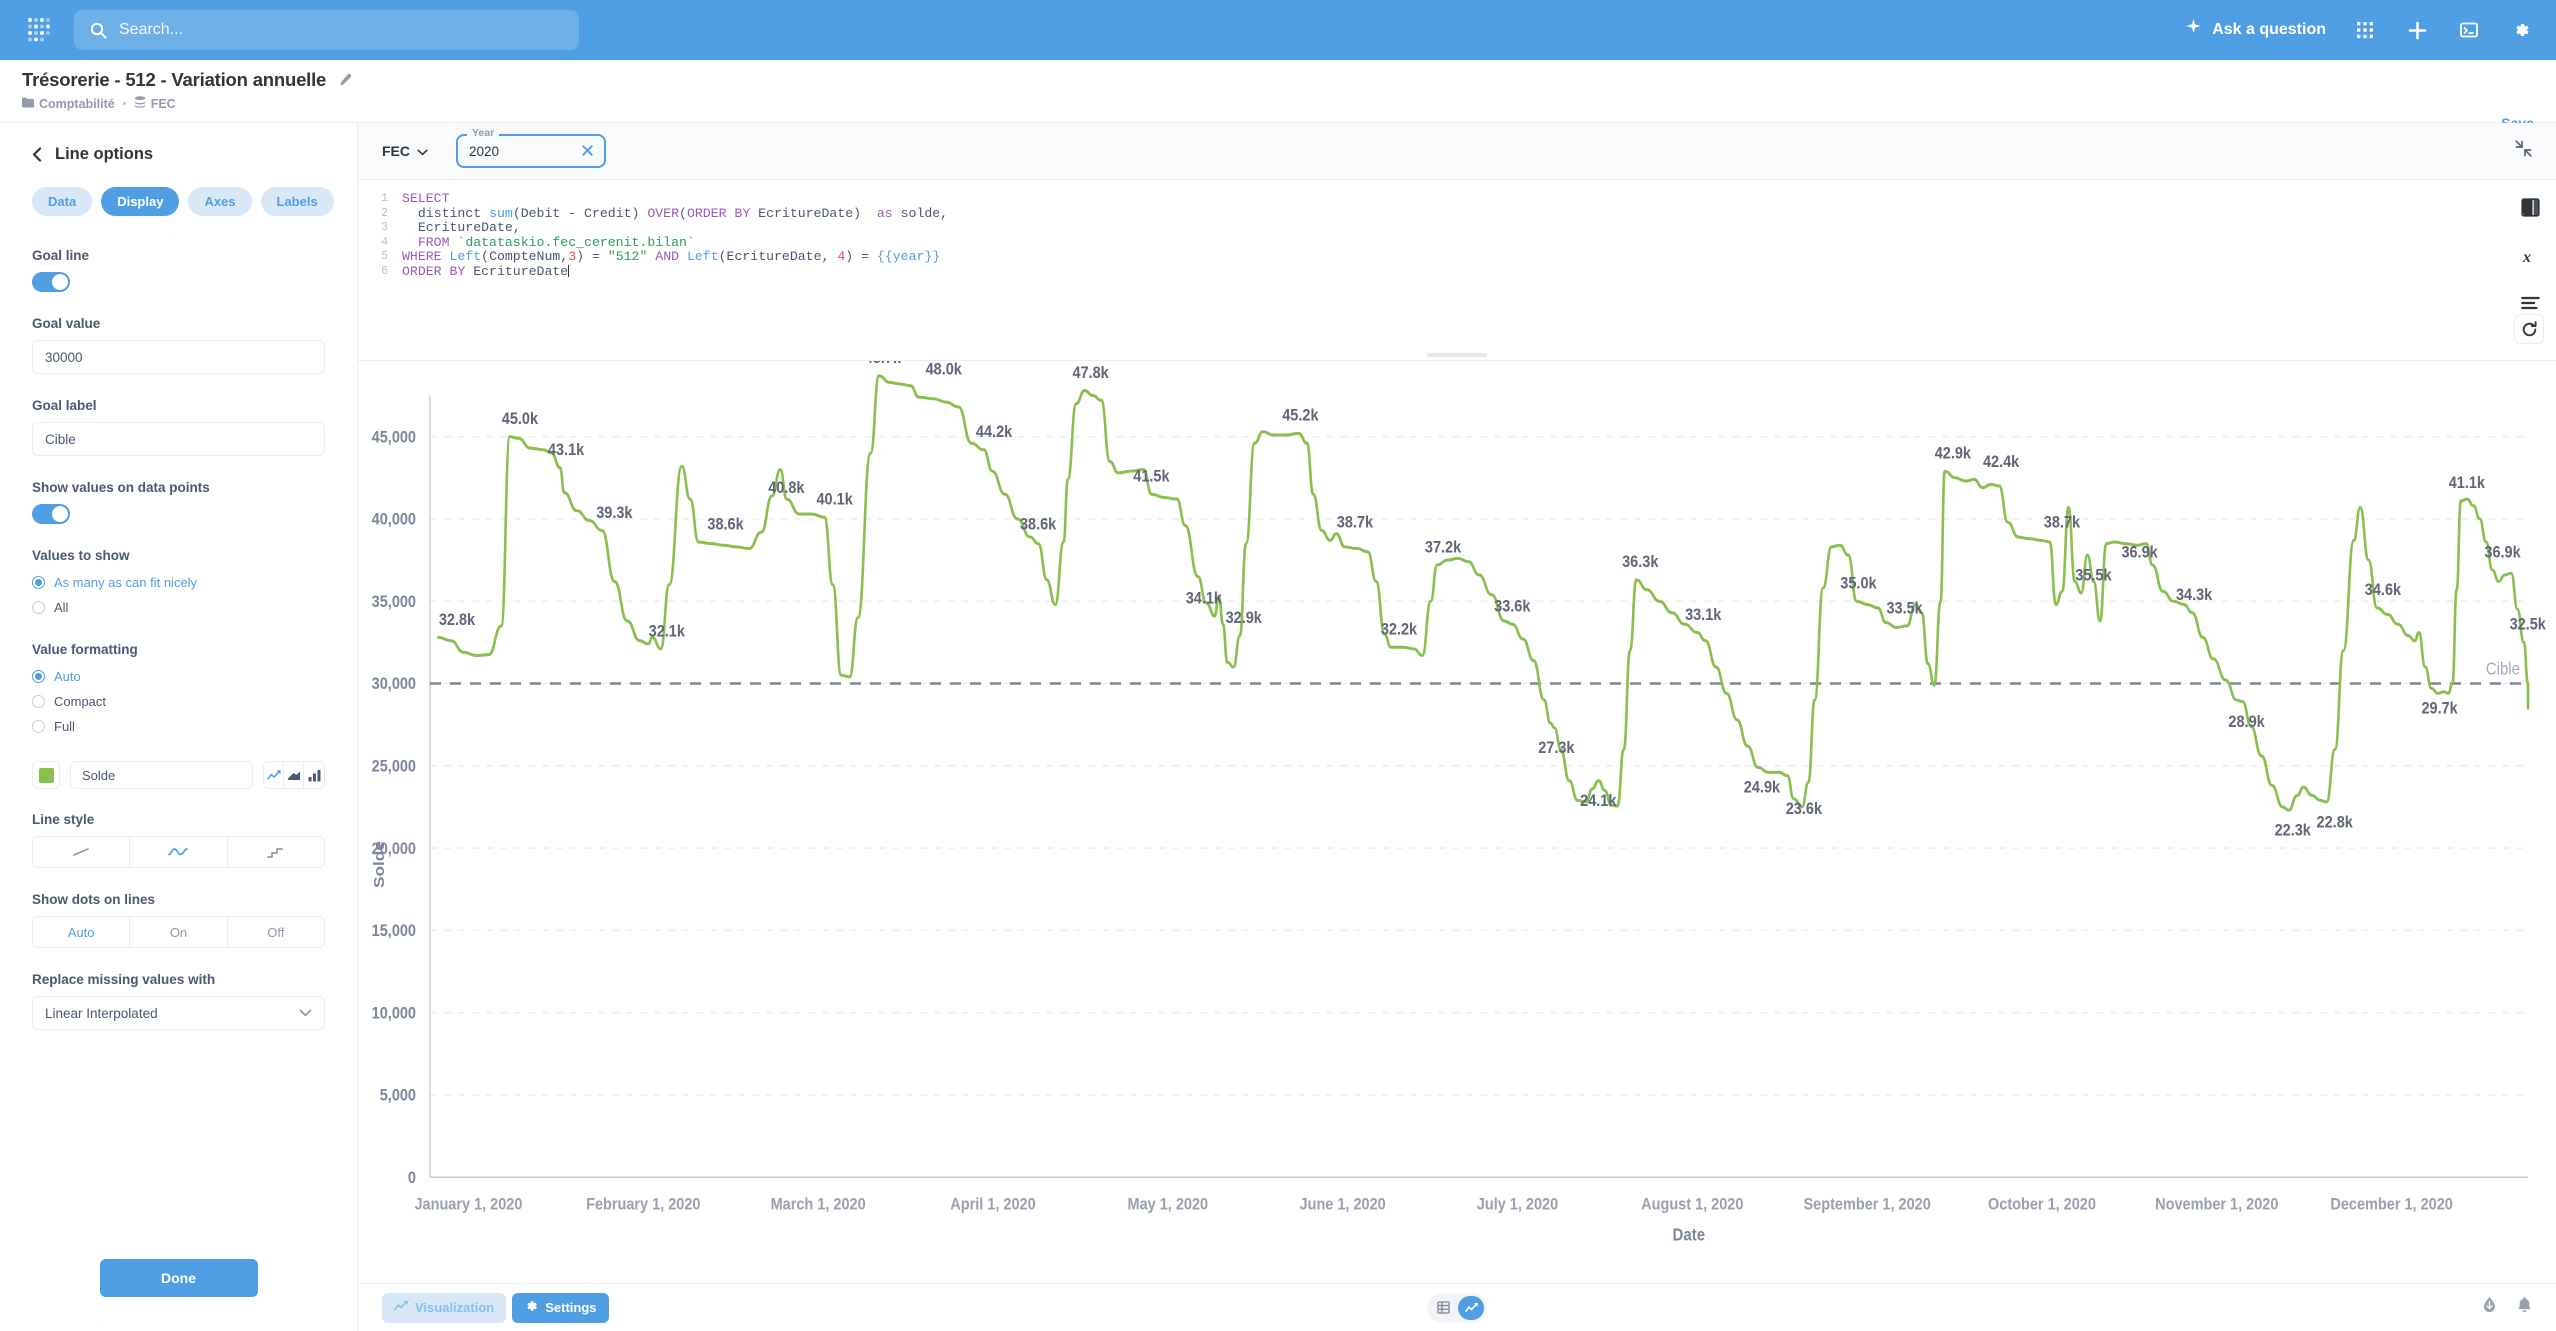  Describe the element at coordinates (178, 582) in the screenshot. I see `radio-values-fit-nicely: As many as can fit nicely` at that location.